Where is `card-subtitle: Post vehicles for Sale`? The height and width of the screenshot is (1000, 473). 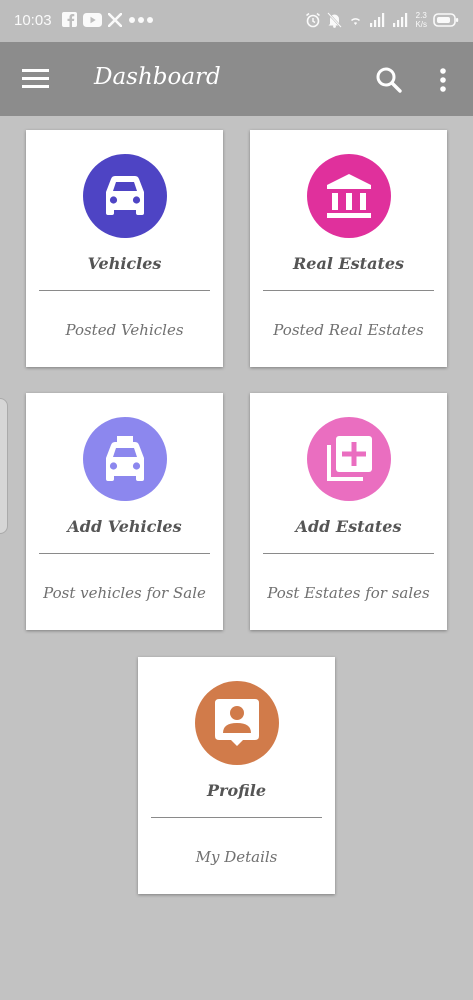 card-subtitle: Post vehicles for Sale is located at coordinates (124, 593).